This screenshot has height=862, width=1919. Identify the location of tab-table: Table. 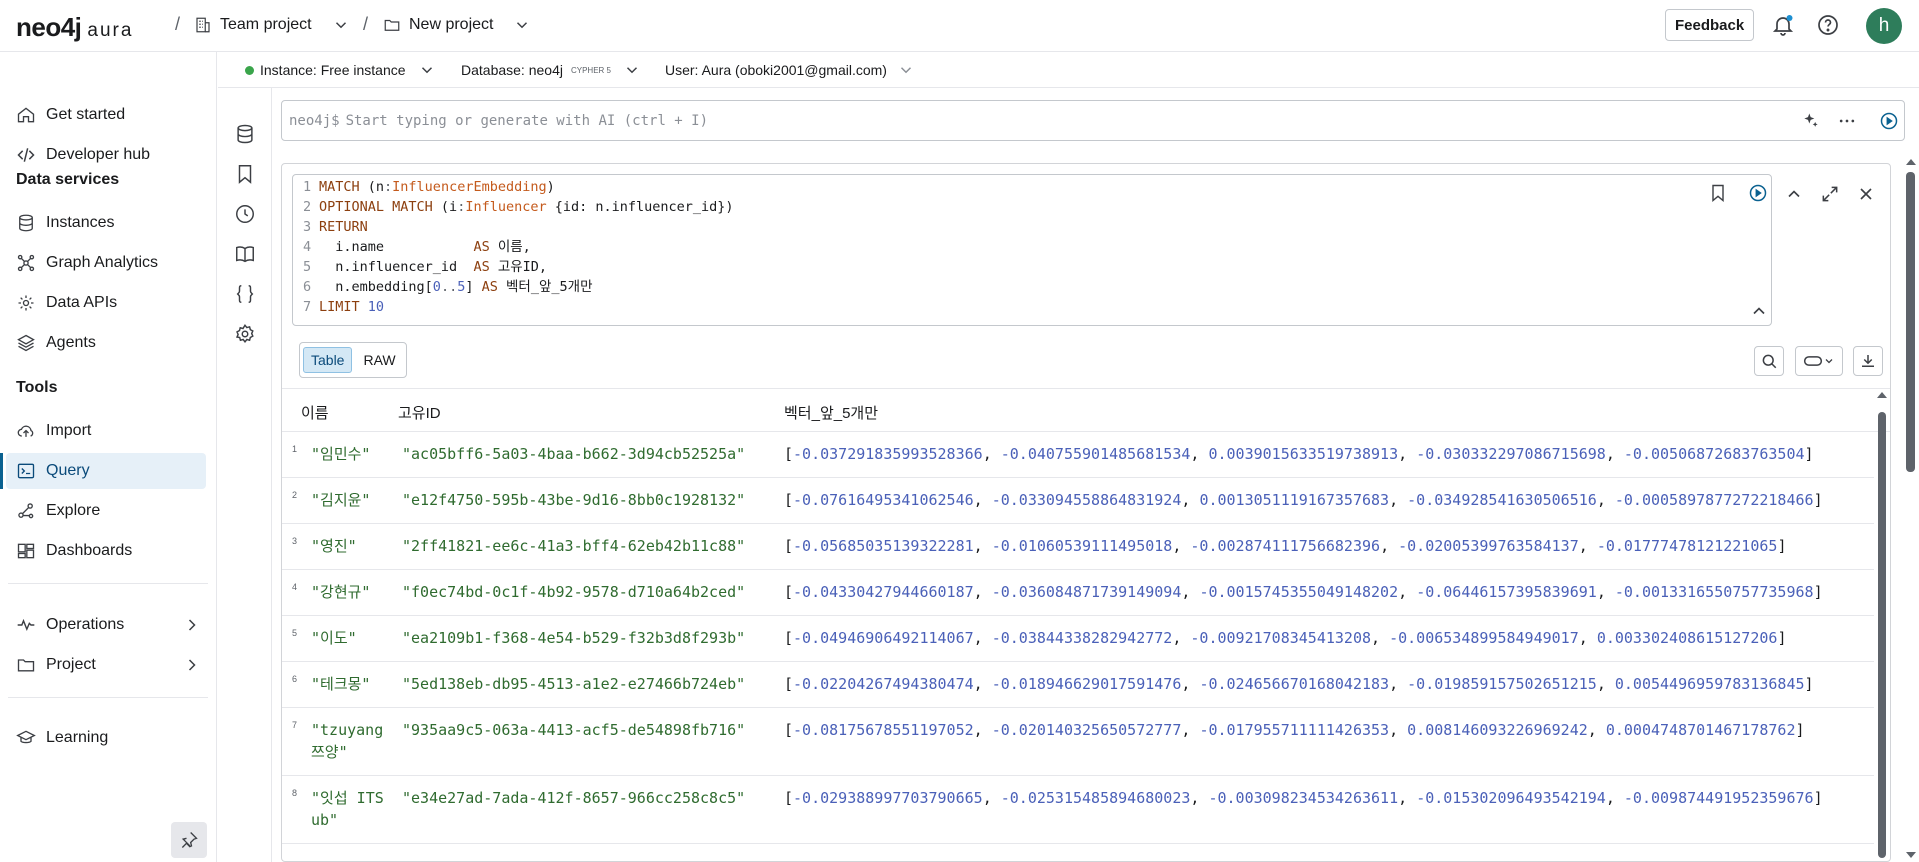
(328, 360).